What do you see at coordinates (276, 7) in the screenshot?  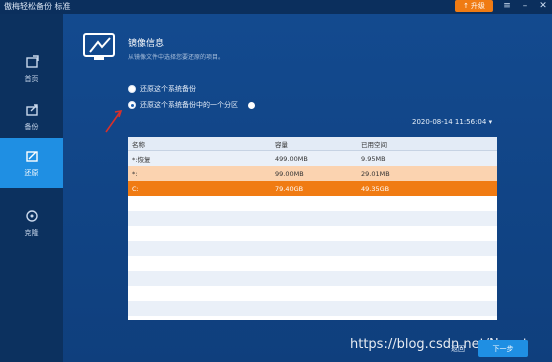 I see `title-bar: 傲梅轻松备份 标准 ↑ 升级 ≡ – ✕` at bounding box center [276, 7].